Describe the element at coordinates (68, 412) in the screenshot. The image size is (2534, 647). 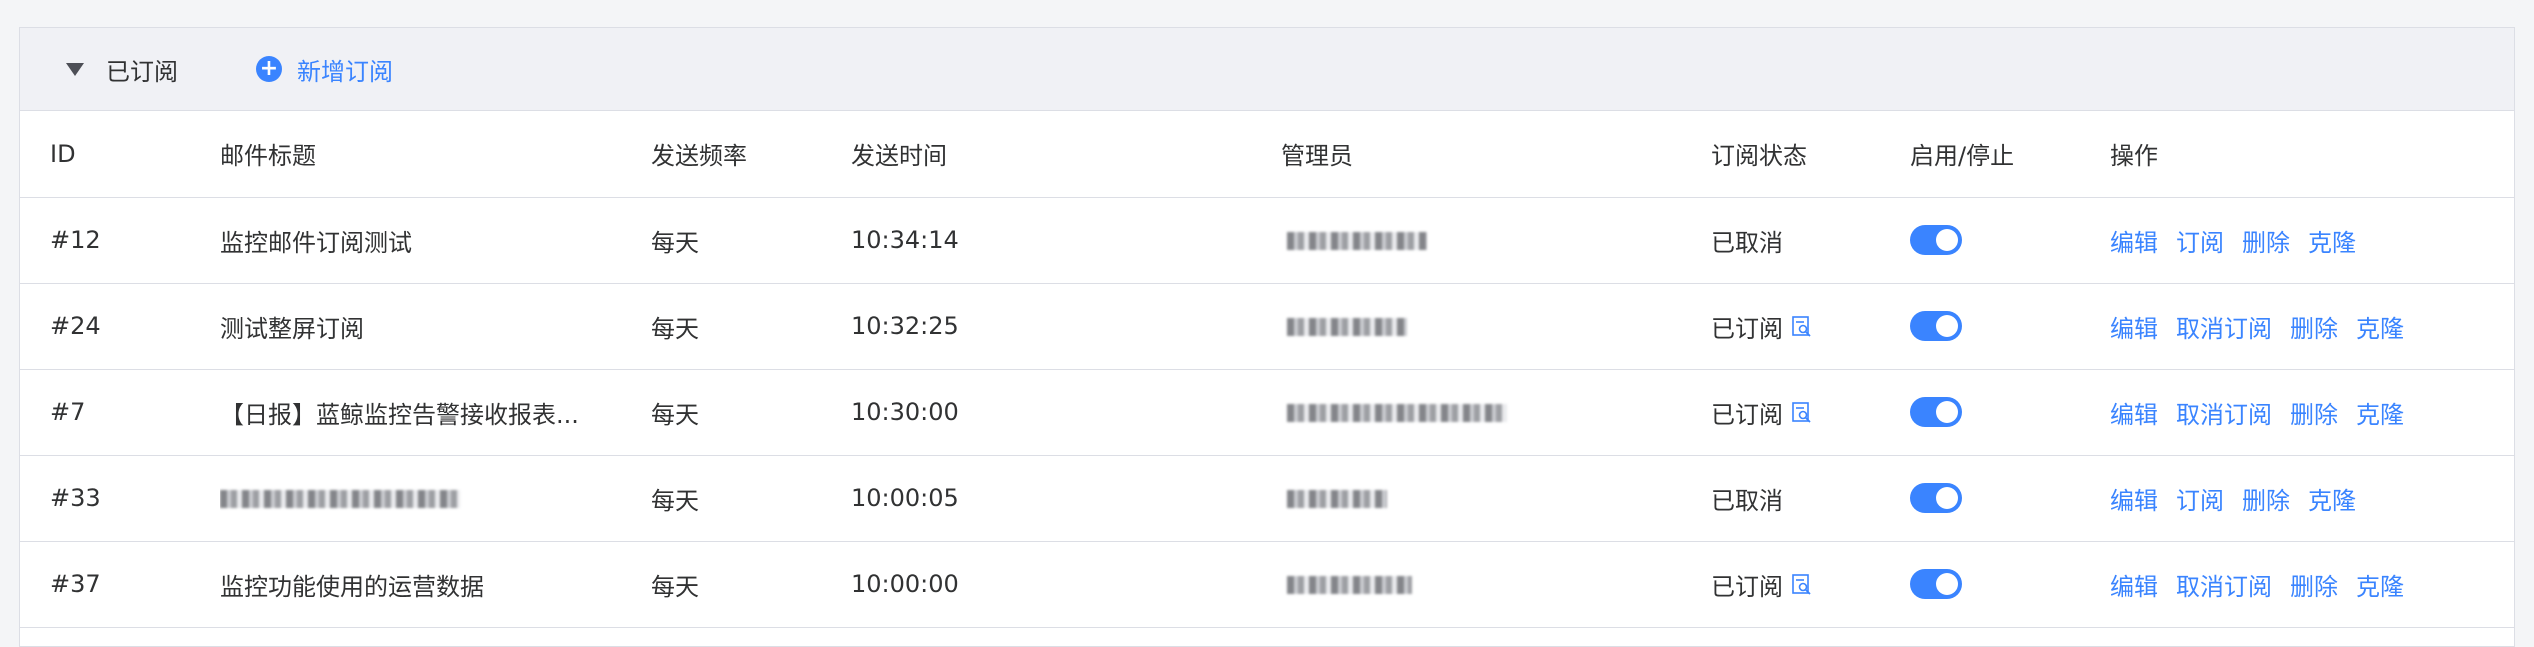
I see `row-id: #7` at that location.